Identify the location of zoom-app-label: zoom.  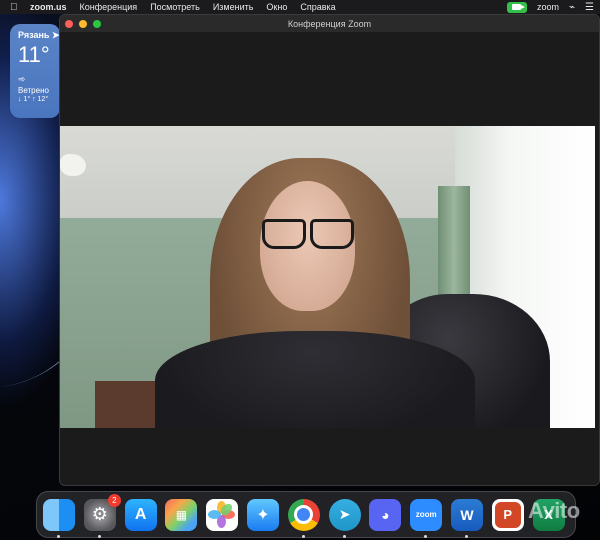
(426, 514).